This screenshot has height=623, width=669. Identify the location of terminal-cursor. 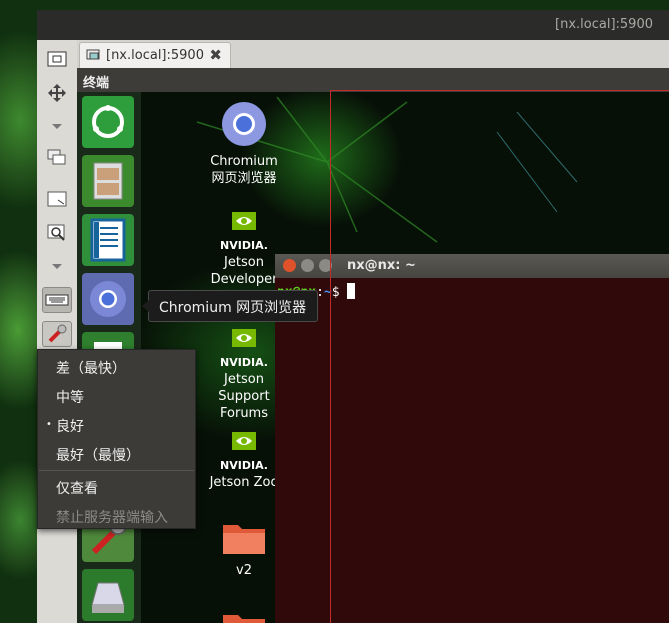
(351, 291).